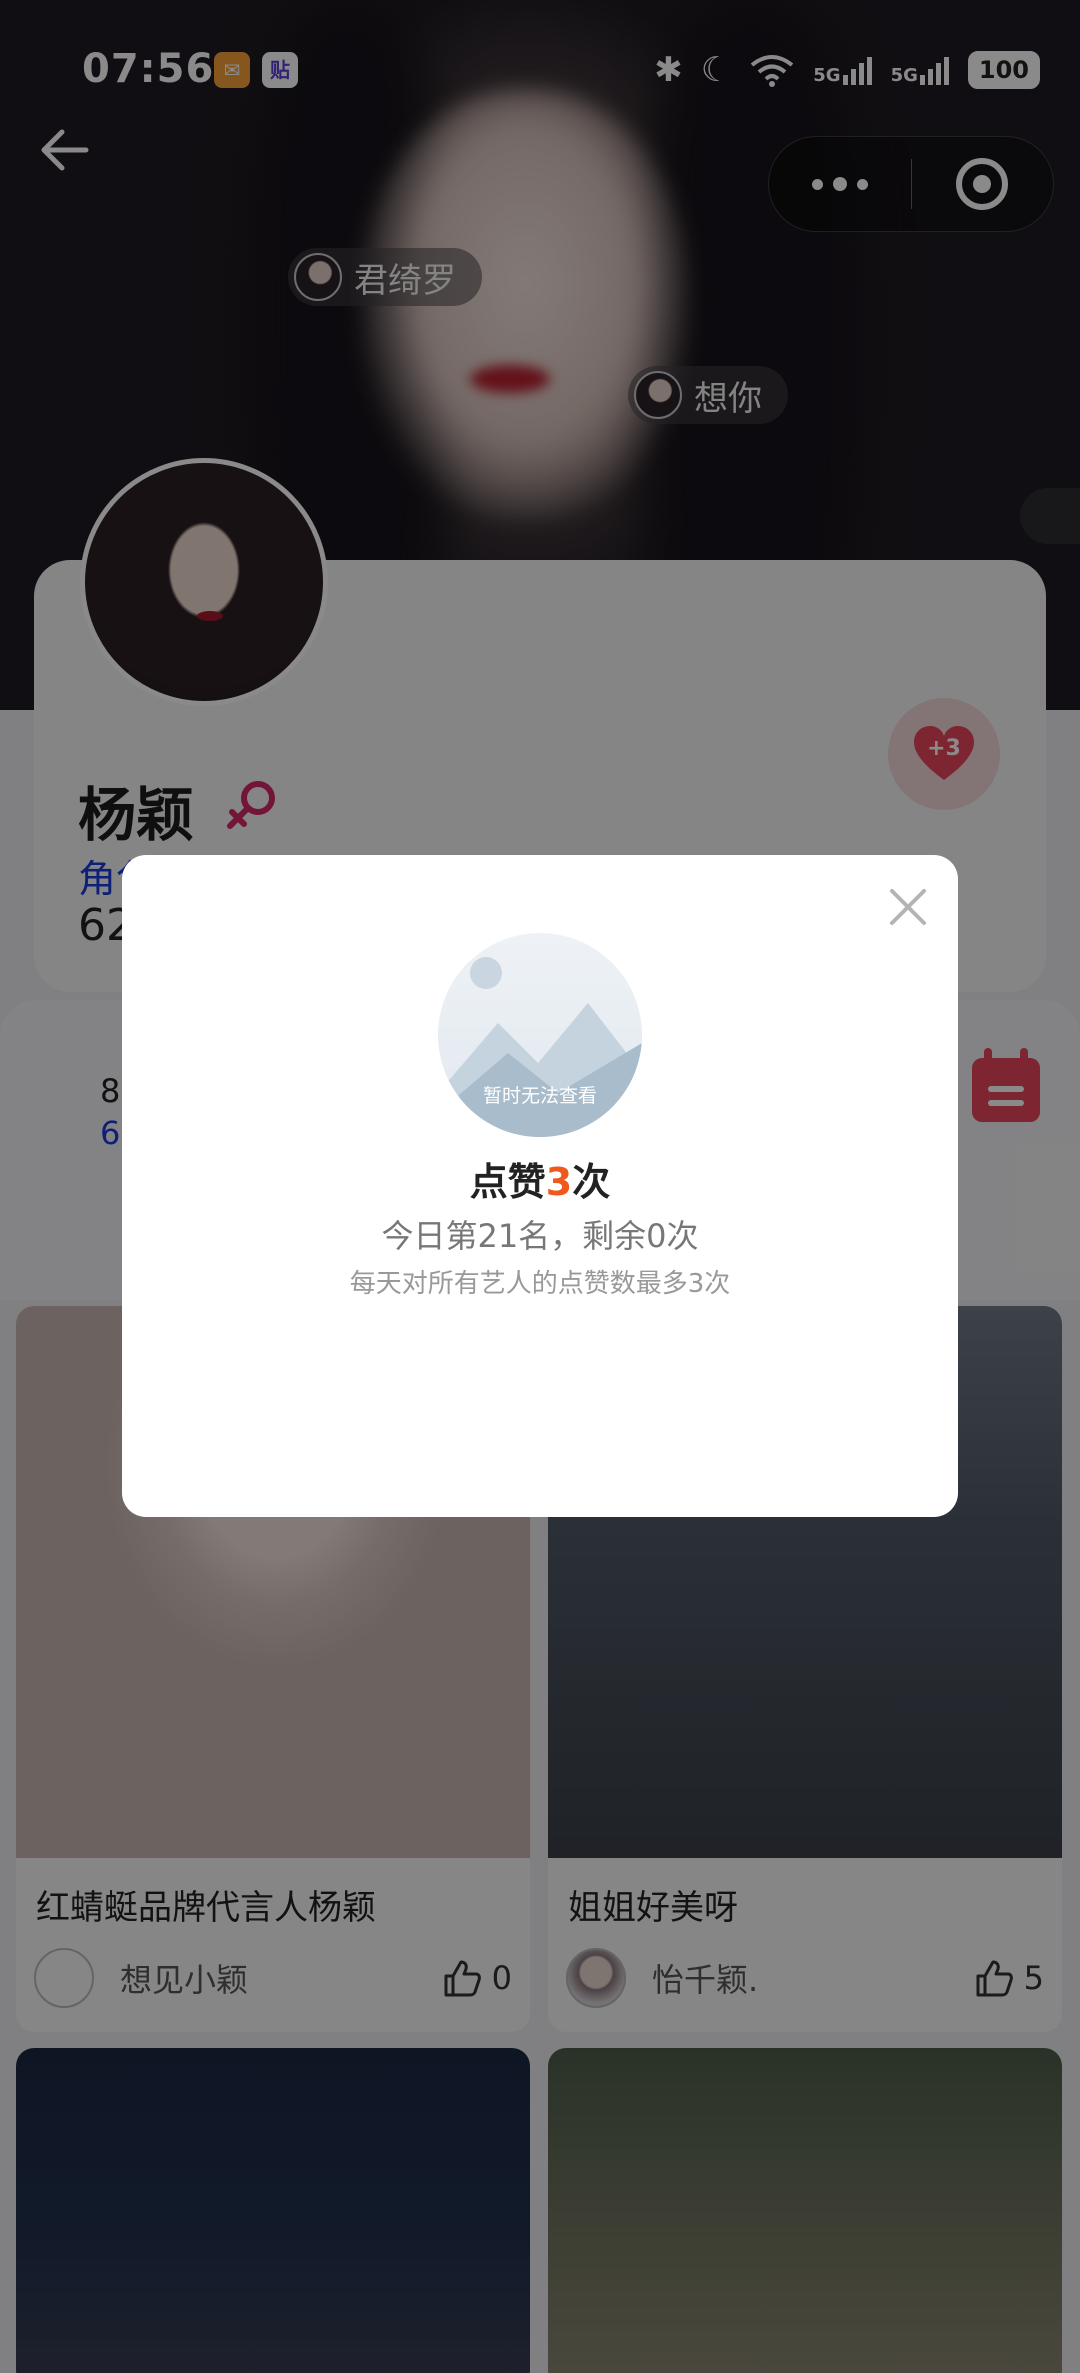 This screenshot has height=2373, width=1080. What do you see at coordinates (591, 1182) in the screenshot?
I see `dialog-title-suffix: 次` at bounding box center [591, 1182].